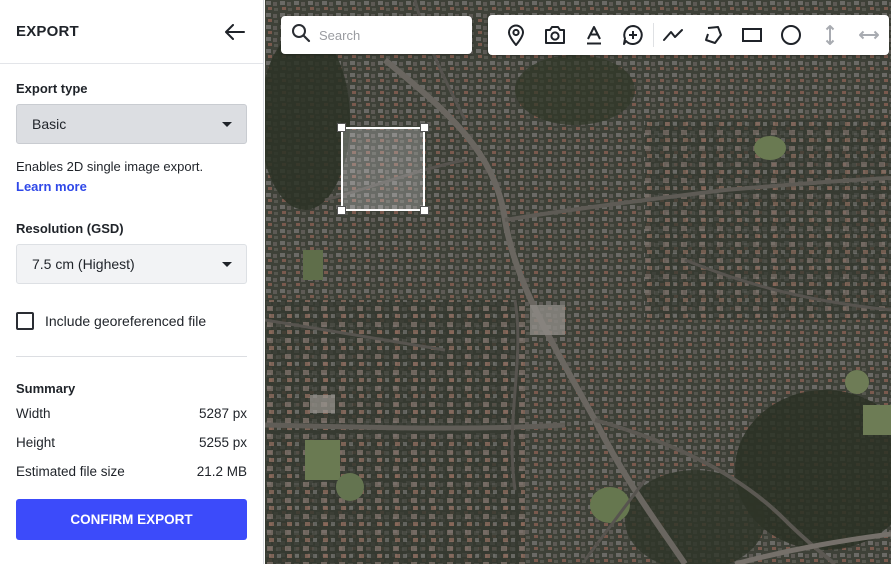  I want to click on rectangle-icon, so click(751, 35).